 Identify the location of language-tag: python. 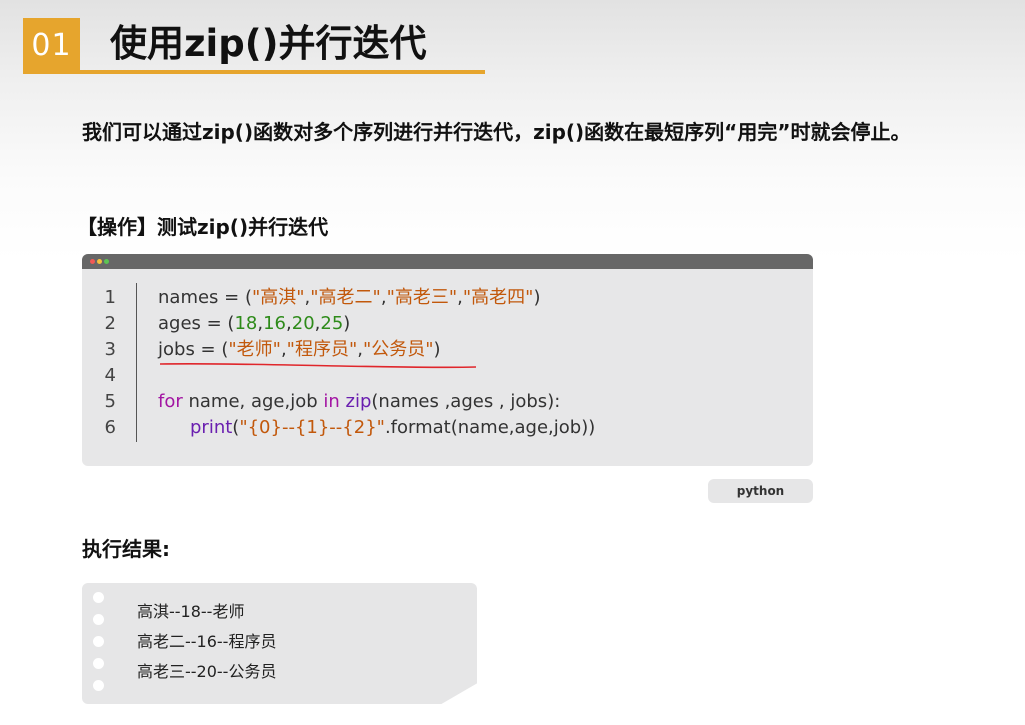
(760, 491).